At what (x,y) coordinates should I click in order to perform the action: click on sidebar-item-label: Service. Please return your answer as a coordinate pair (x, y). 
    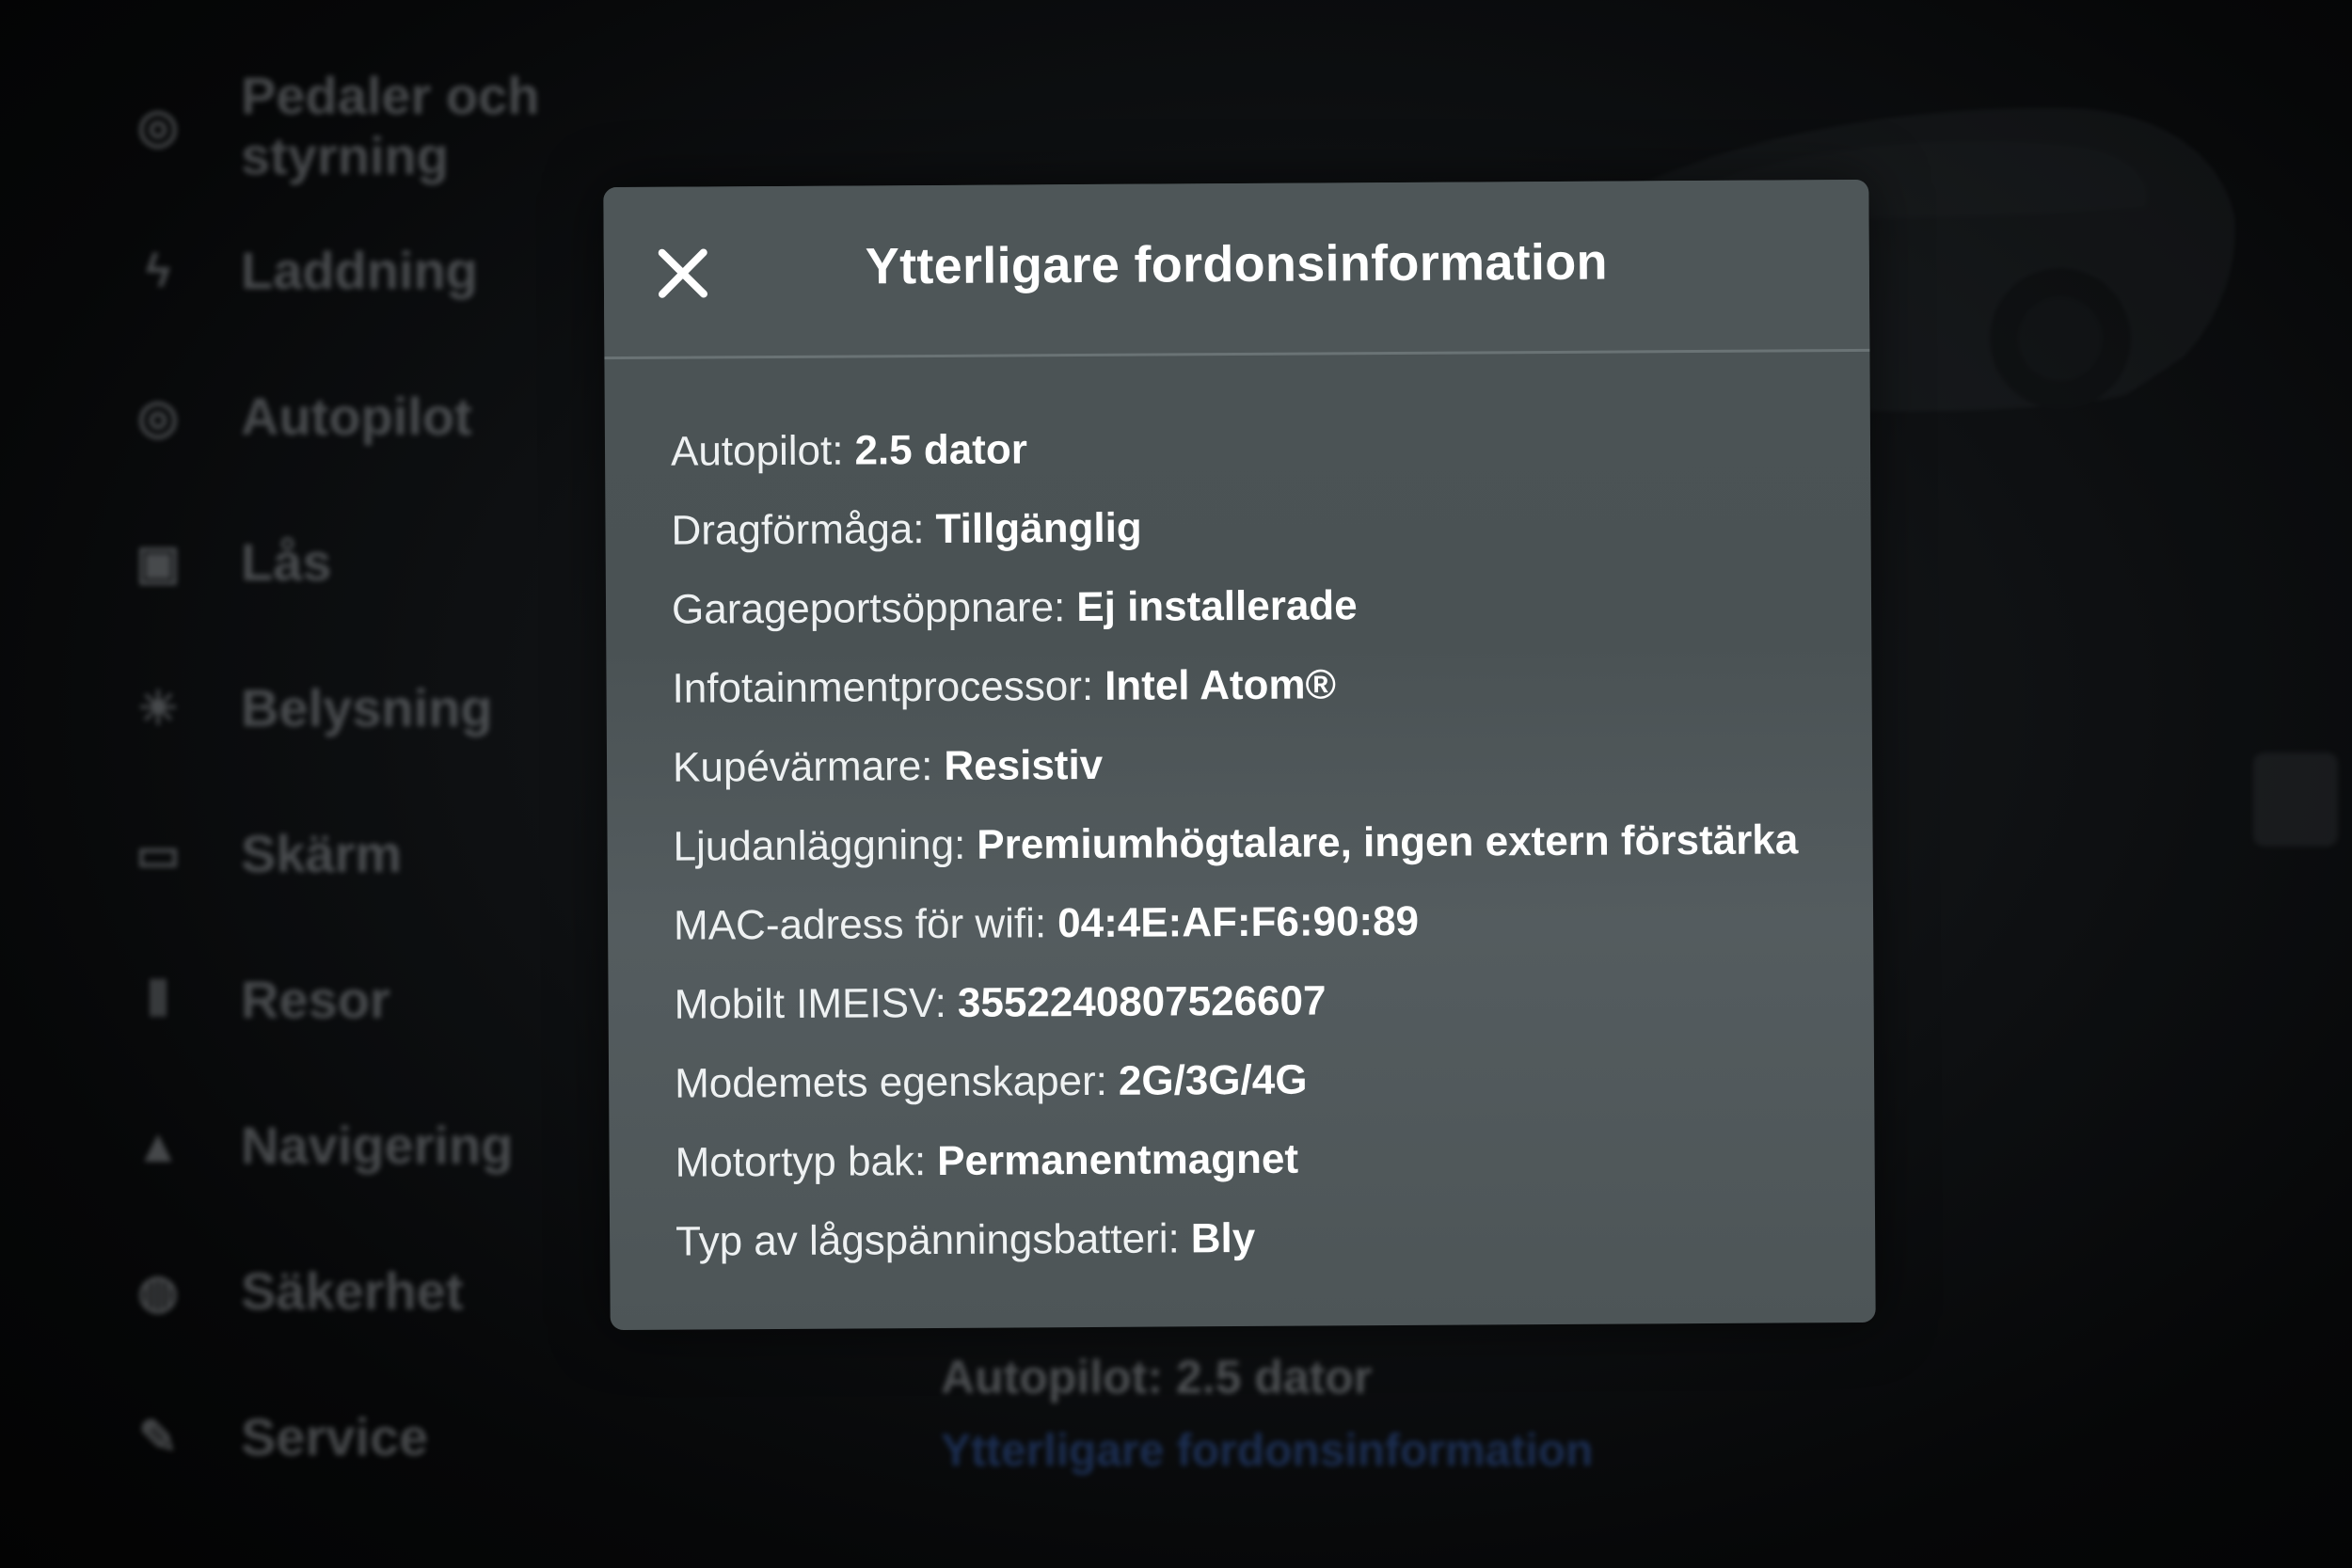
    Looking at the image, I should click on (335, 1436).